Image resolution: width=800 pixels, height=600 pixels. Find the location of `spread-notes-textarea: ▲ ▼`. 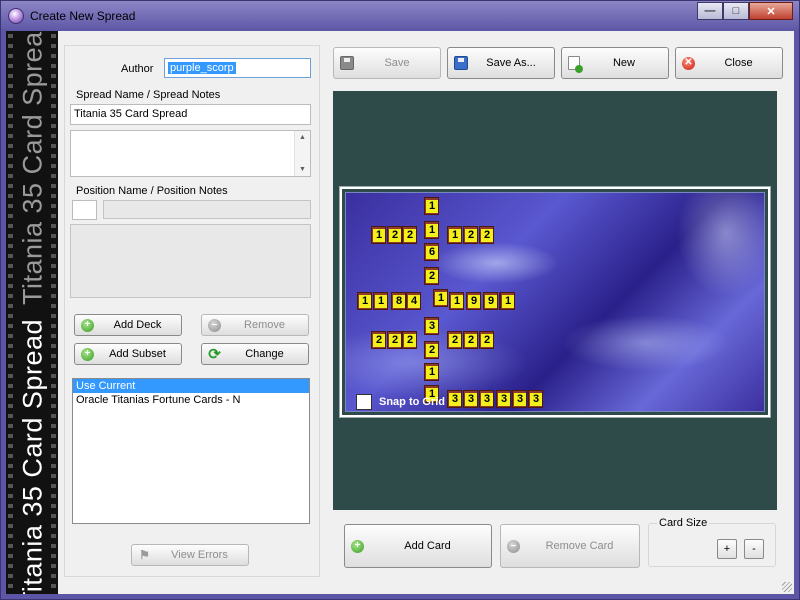

spread-notes-textarea: ▲ ▼ is located at coordinates (190, 153).